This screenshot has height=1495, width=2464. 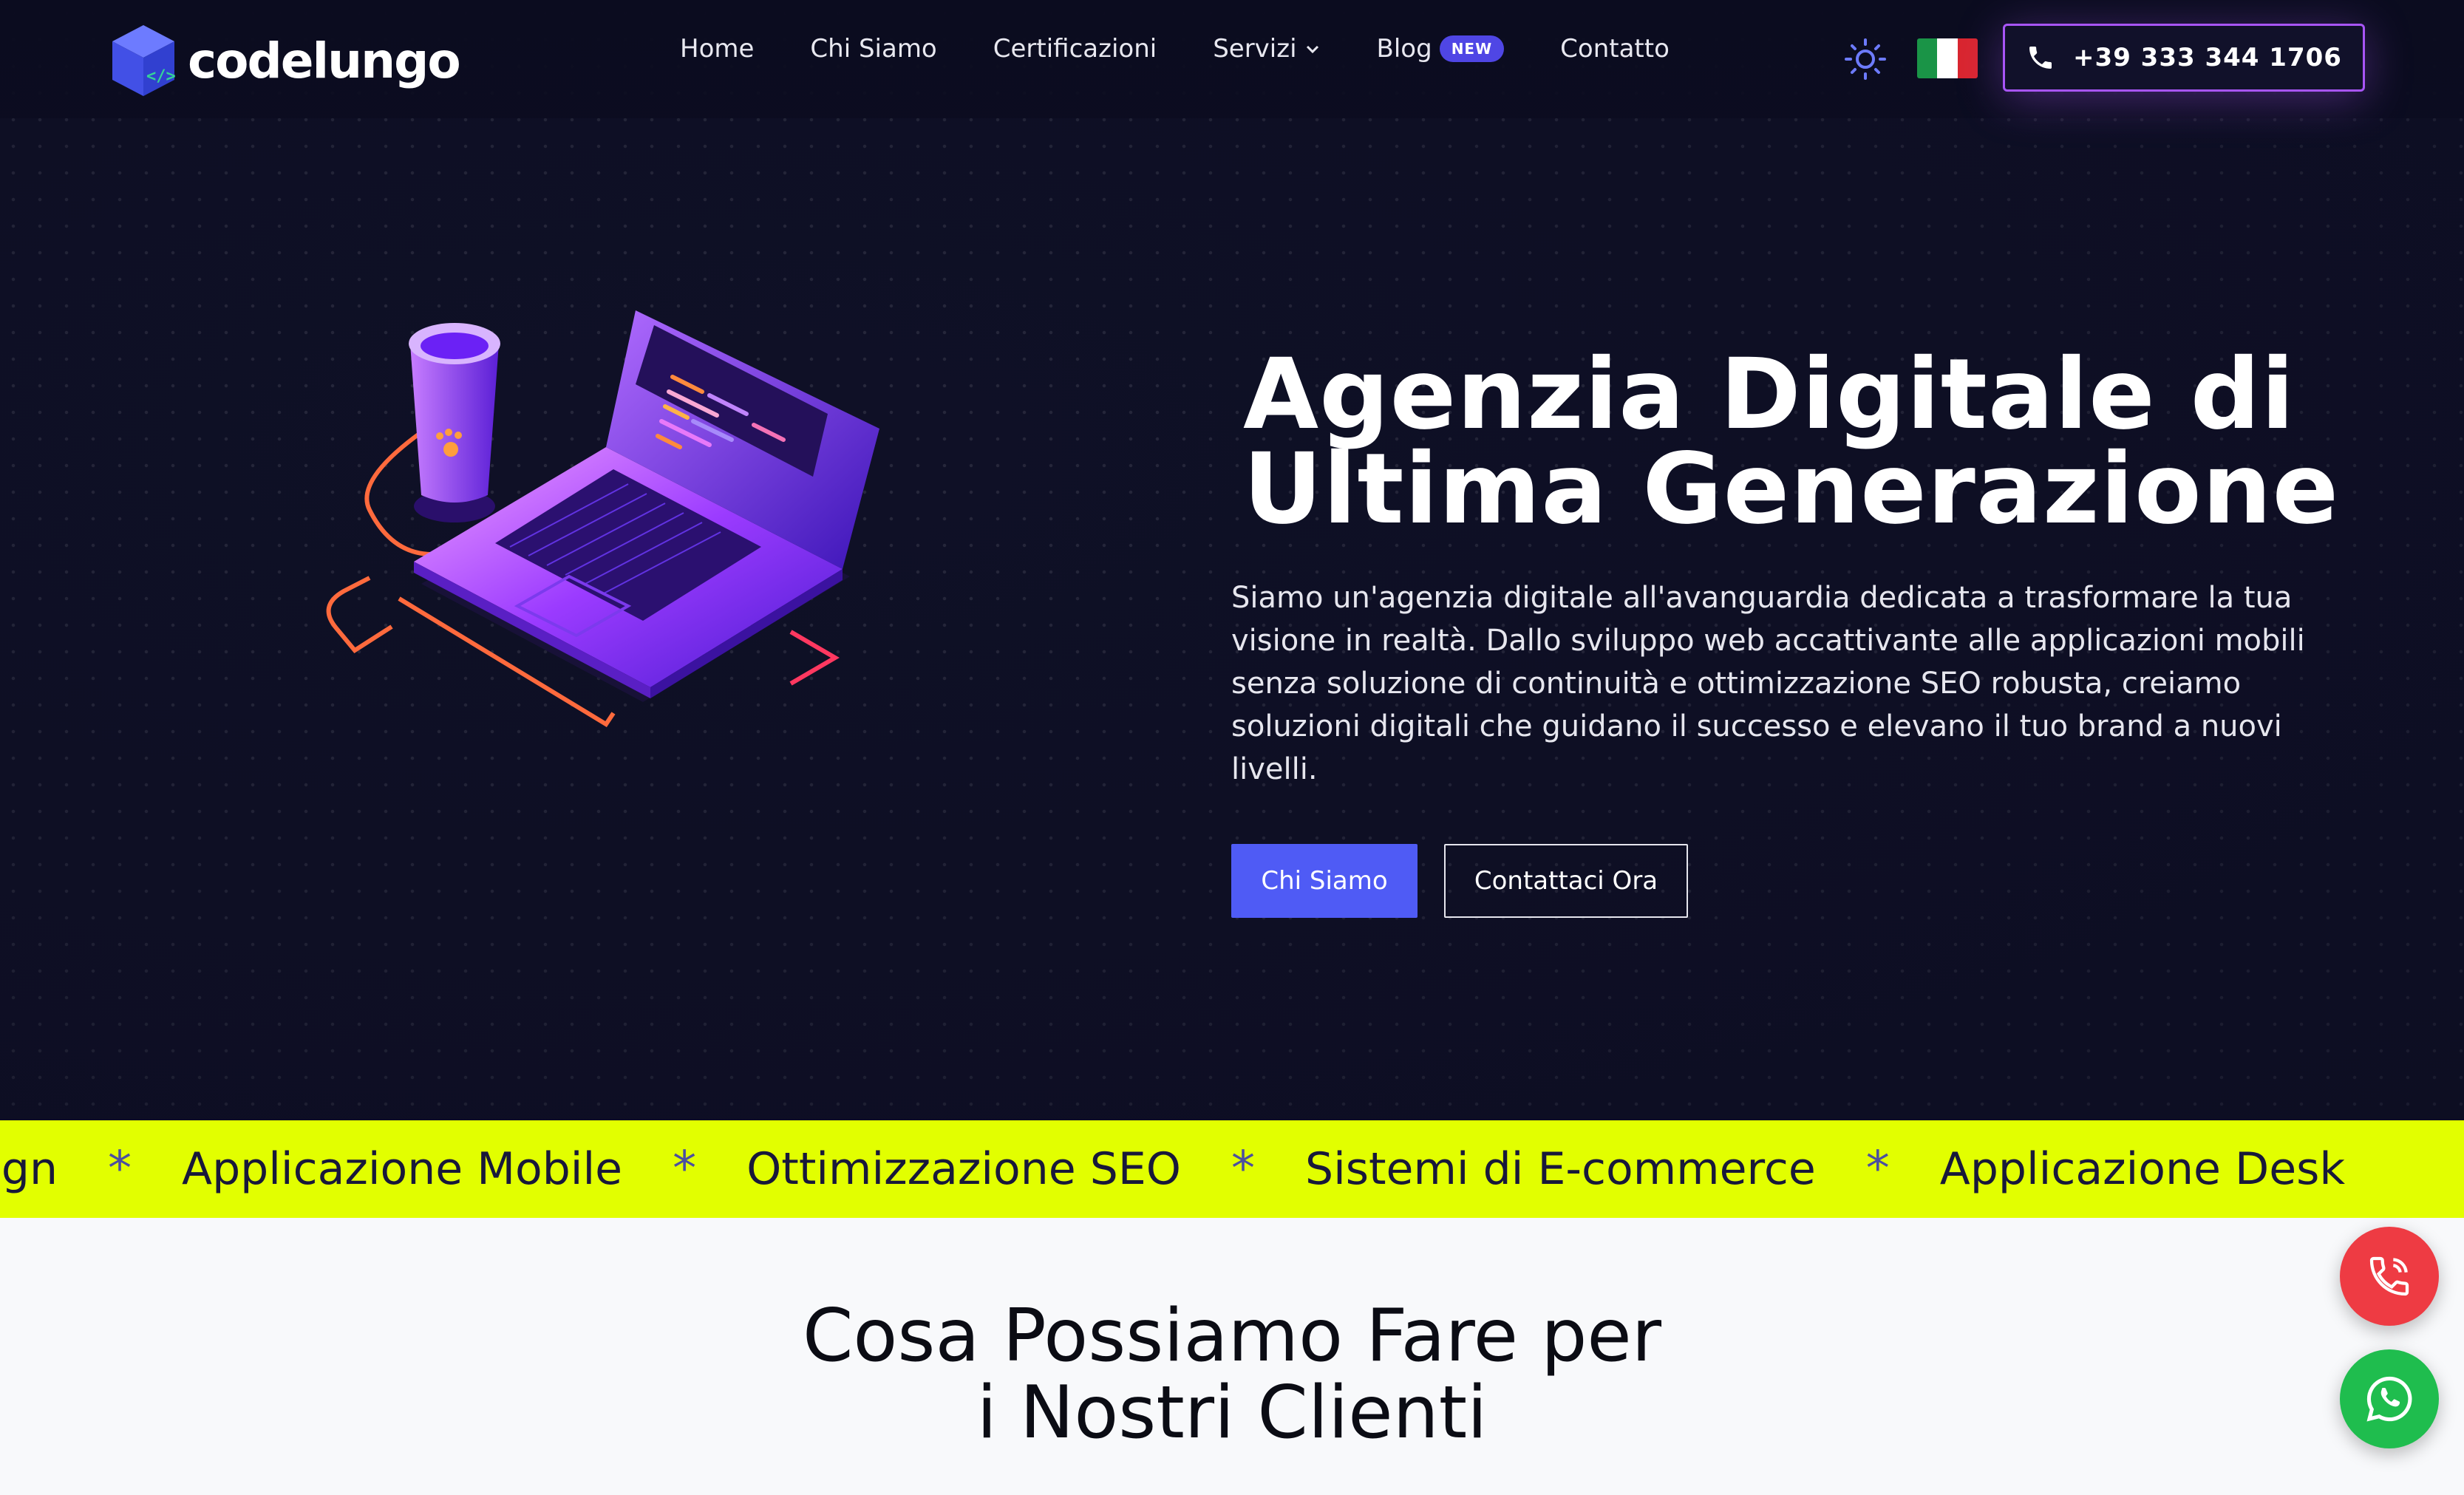 I want to click on brand-logo: </> codelungo, so click(x=285, y=61).